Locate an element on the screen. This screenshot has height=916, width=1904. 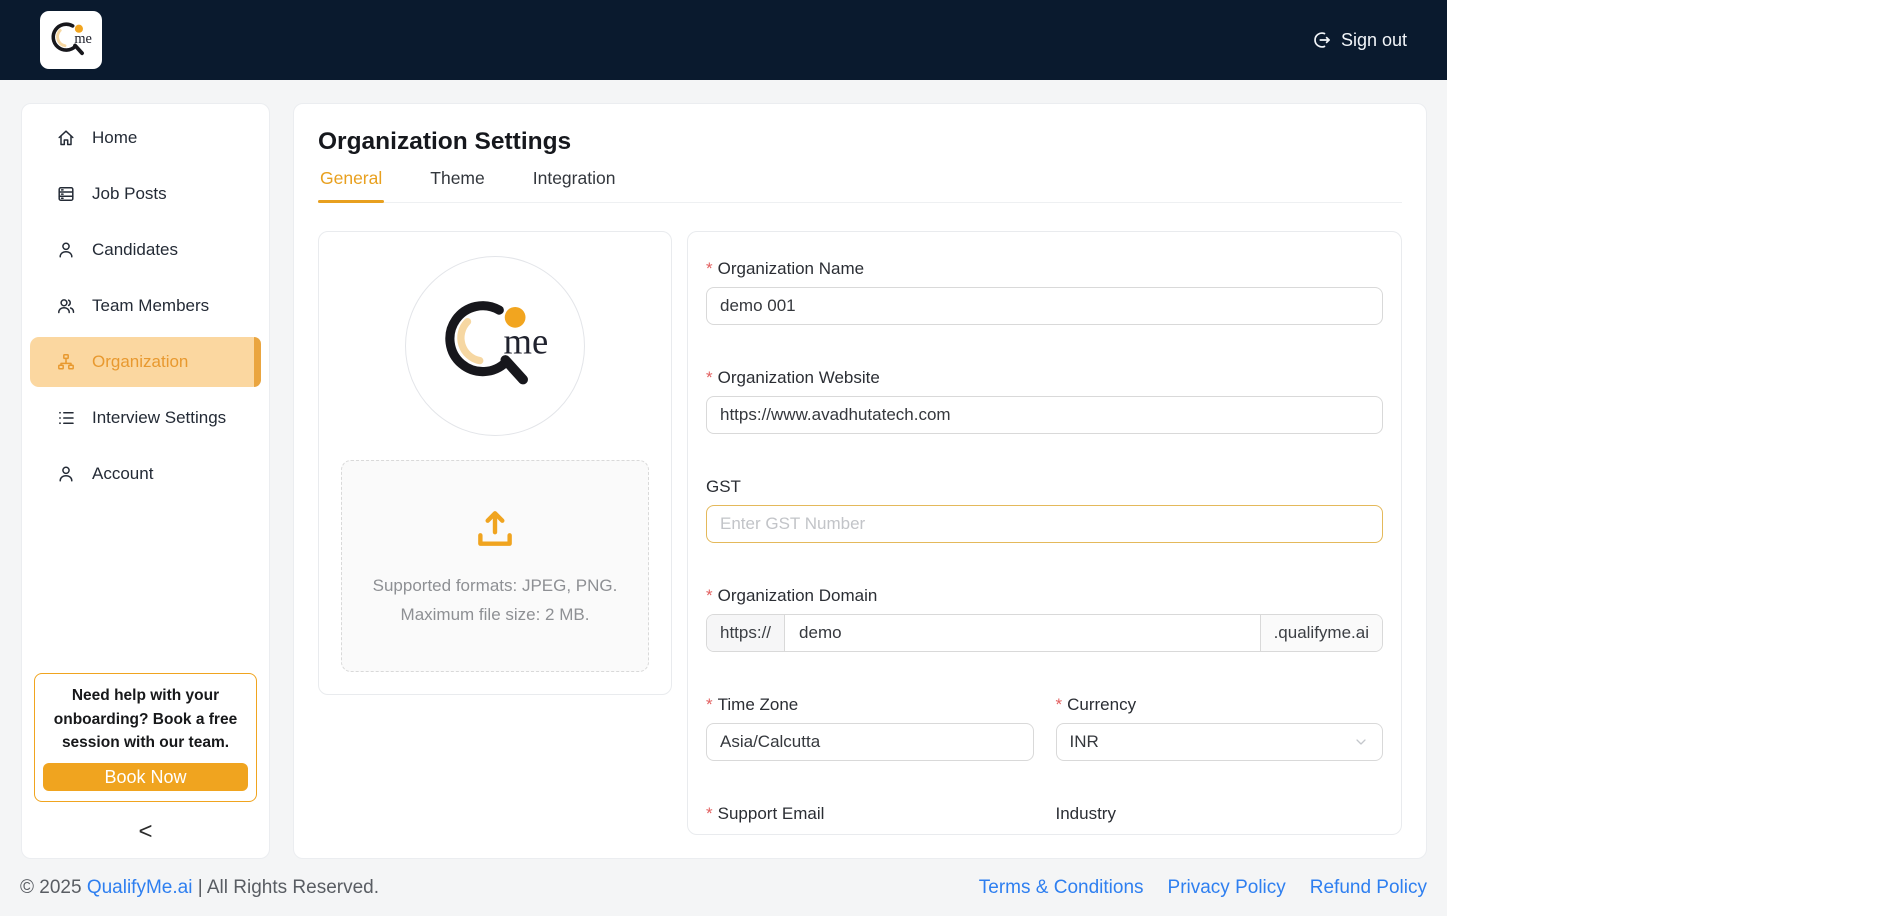
organization-website-label: Organization Website is located at coordinates (798, 377).